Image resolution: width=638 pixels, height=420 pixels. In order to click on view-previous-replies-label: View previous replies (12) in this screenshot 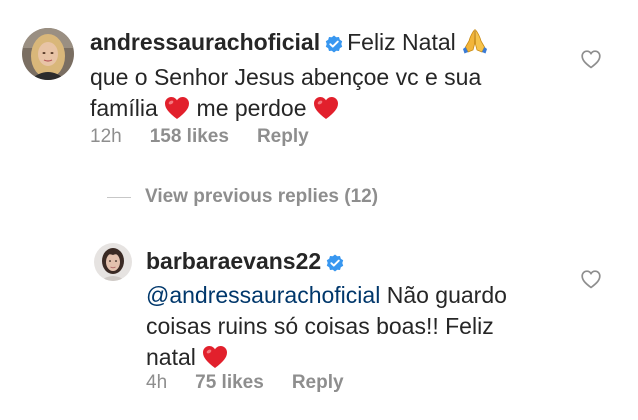, I will do `click(262, 196)`.